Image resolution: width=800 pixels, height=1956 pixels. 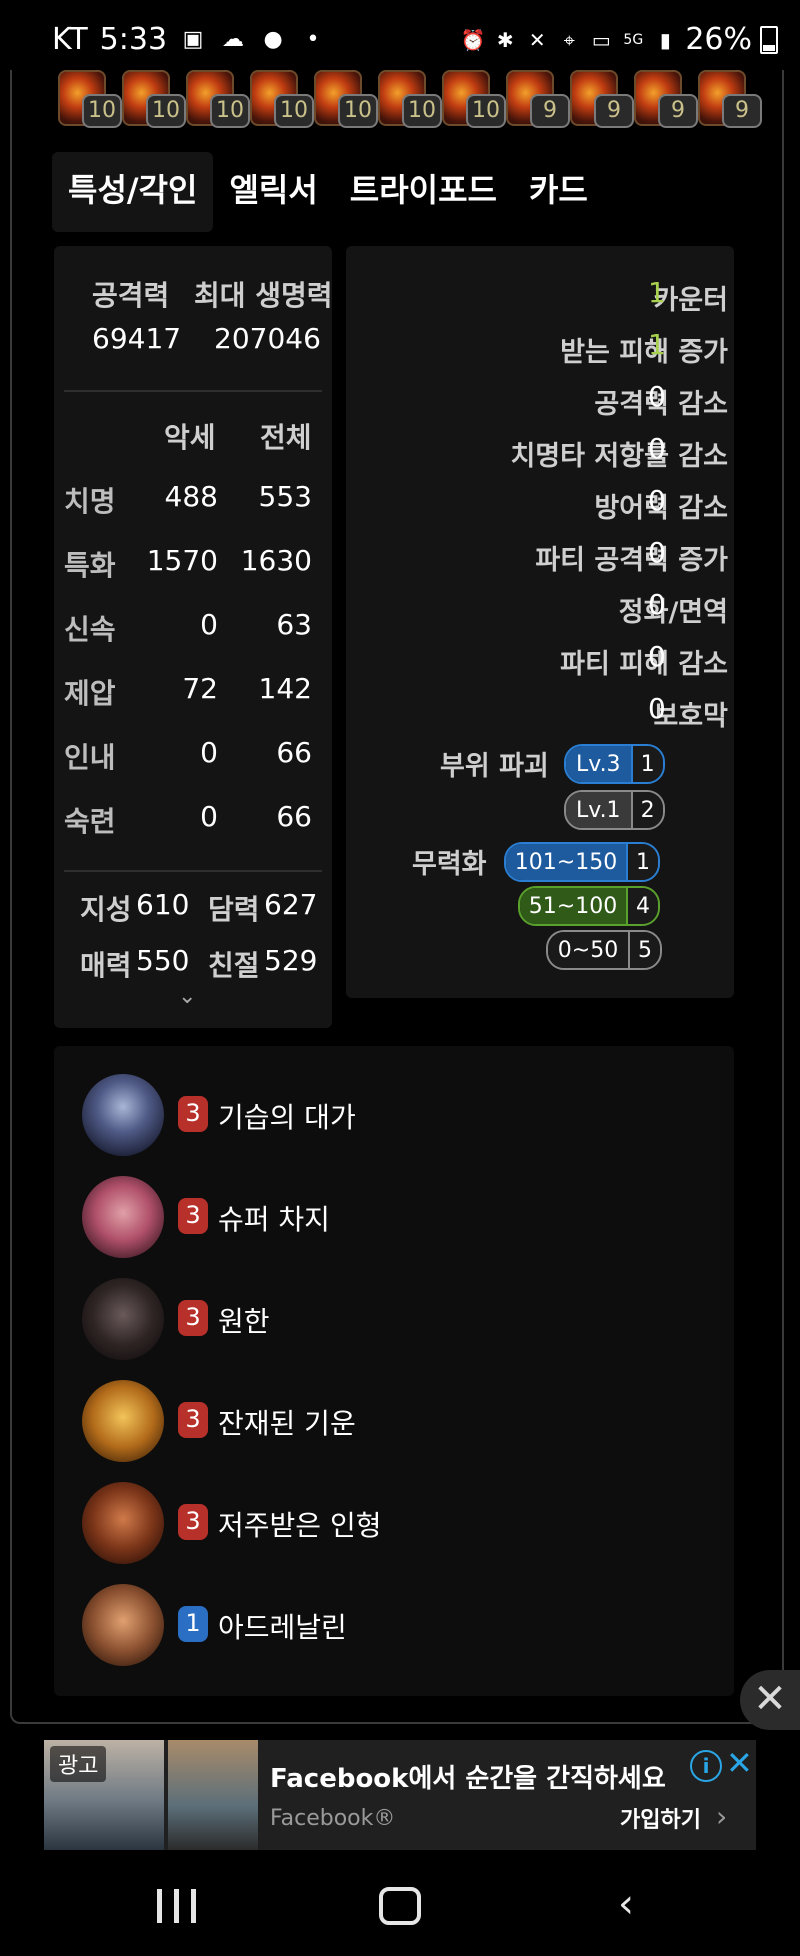 What do you see at coordinates (209, 624) in the screenshot?
I see `stat-swift-acc: 0` at bounding box center [209, 624].